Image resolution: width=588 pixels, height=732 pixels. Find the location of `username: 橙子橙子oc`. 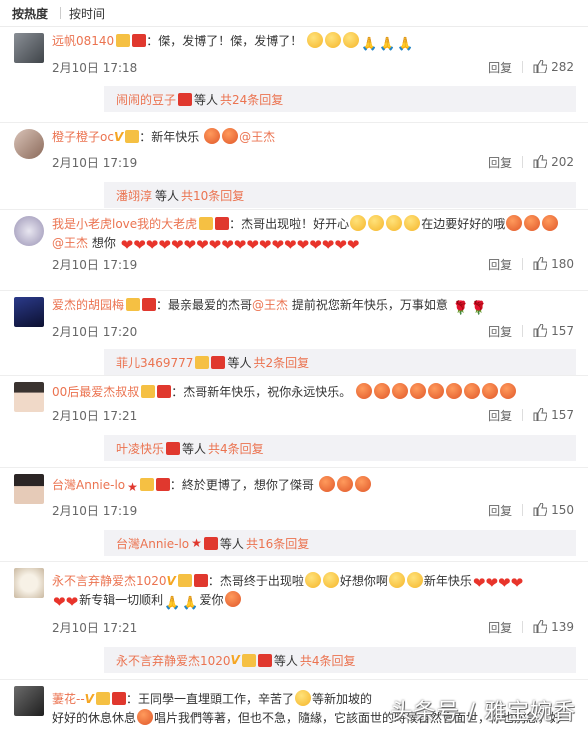

username: 橙子橙子oc is located at coordinates (83, 137).